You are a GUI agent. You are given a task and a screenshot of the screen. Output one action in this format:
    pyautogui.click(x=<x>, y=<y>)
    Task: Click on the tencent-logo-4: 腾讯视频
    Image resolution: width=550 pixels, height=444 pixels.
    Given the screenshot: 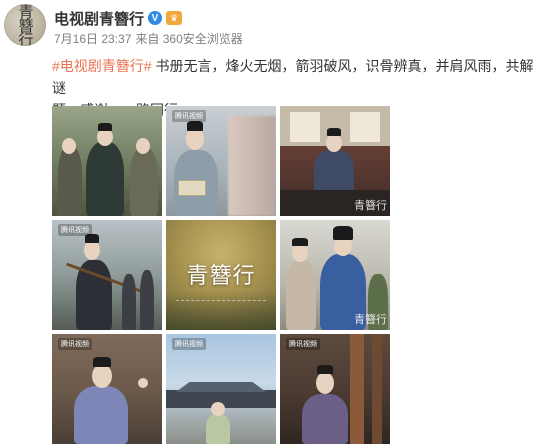 What is the action you would take?
    pyautogui.click(x=75, y=230)
    